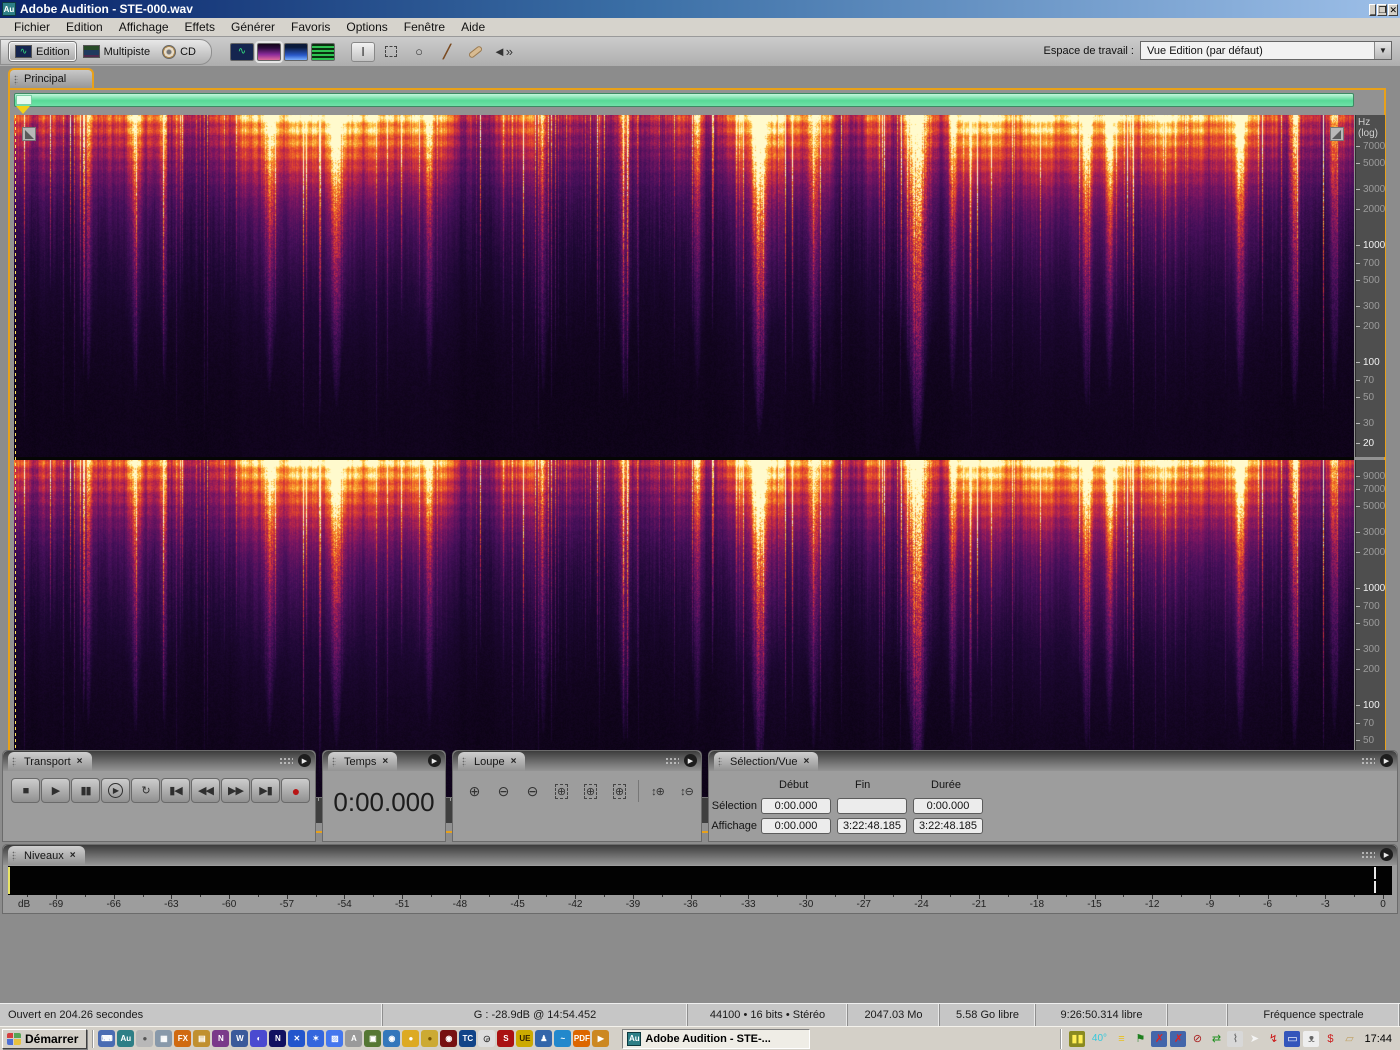 The image size is (1400, 1050). What do you see at coordinates (590, 791) in the screenshot?
I see `zoom-selection-left-button: ⊕` at bounding box center [590, 791].